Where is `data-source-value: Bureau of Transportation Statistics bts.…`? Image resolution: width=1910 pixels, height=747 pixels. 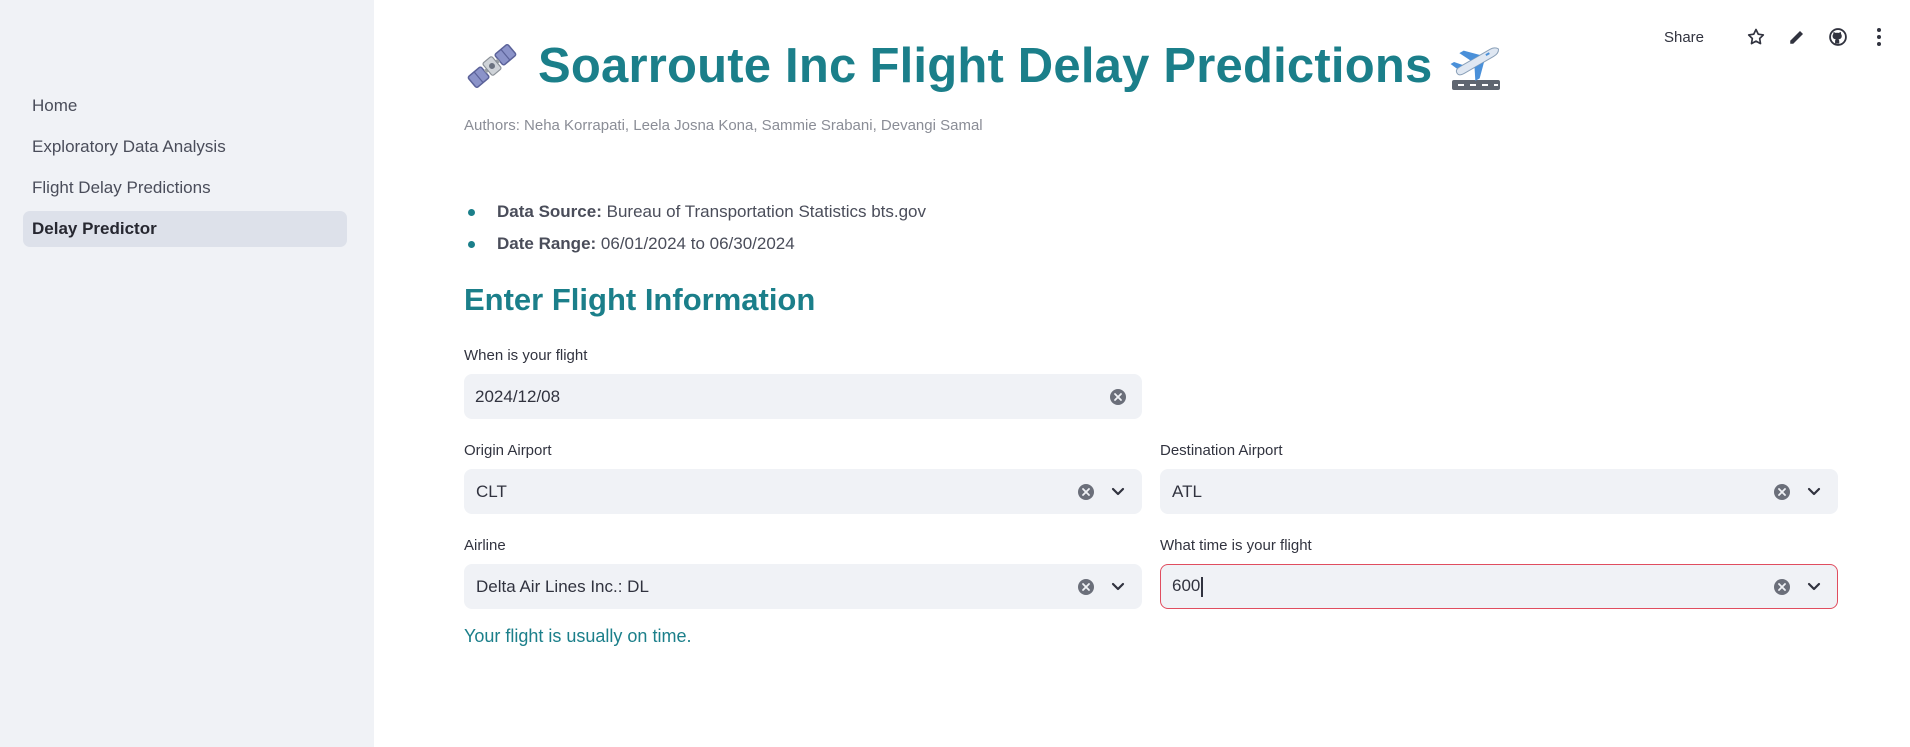 data-source-value: Bureau of Transportation Statistics bts.… is located at coordinates (766, 211).